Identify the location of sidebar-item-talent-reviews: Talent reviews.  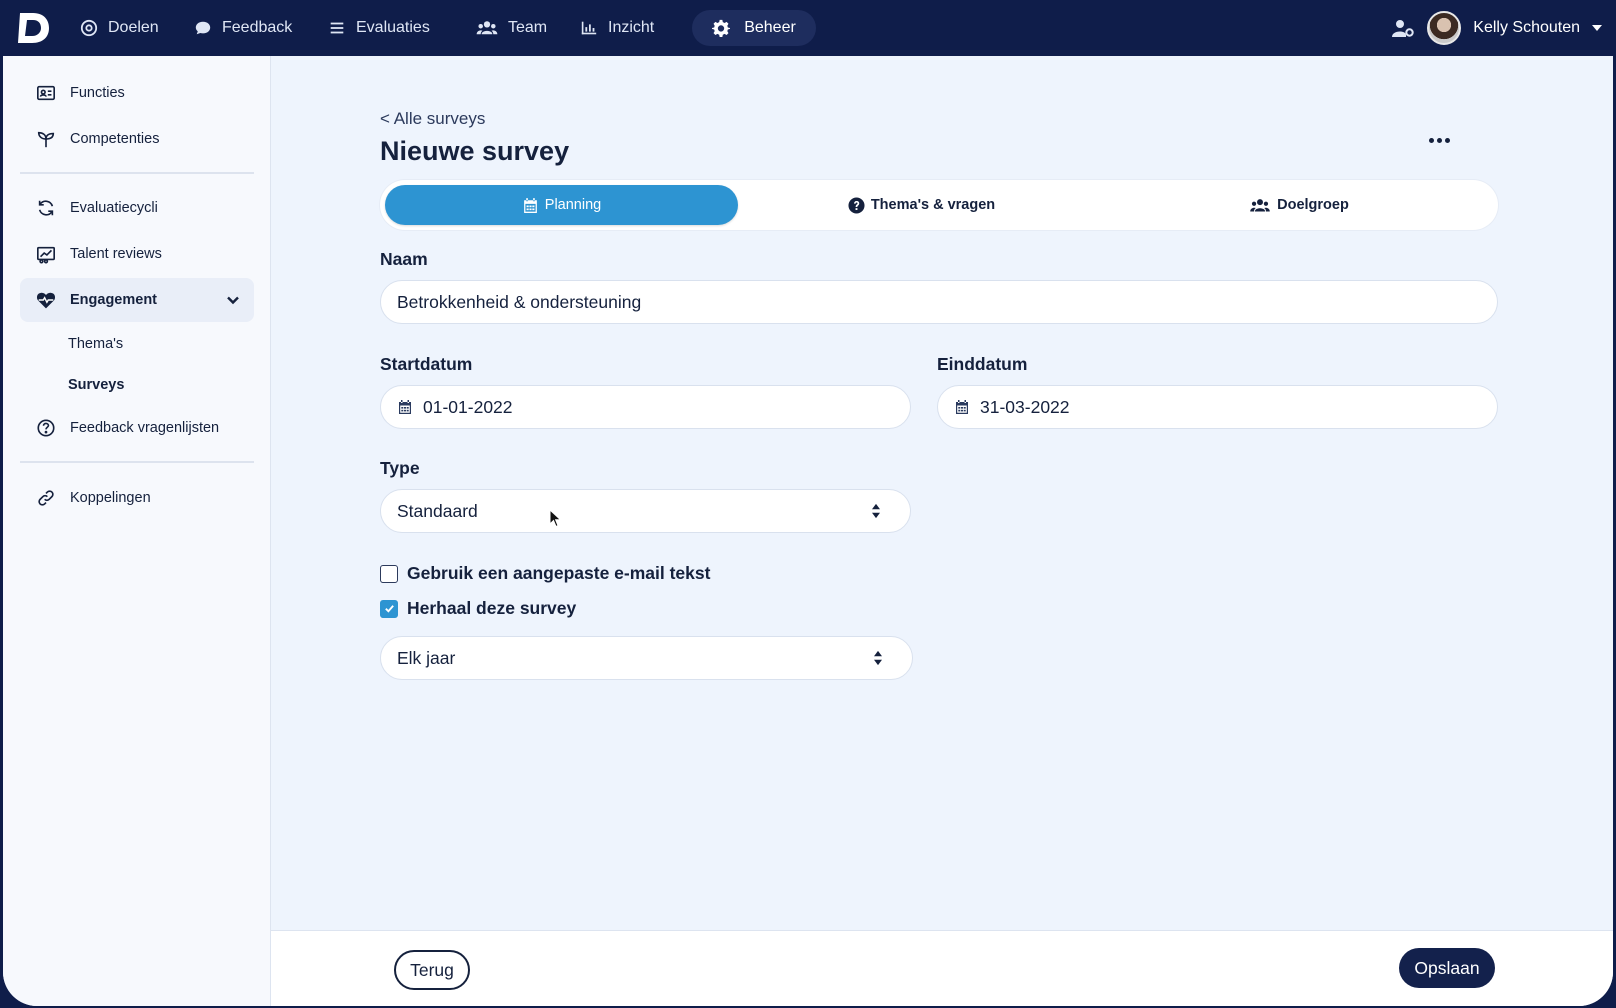
(137, 254).